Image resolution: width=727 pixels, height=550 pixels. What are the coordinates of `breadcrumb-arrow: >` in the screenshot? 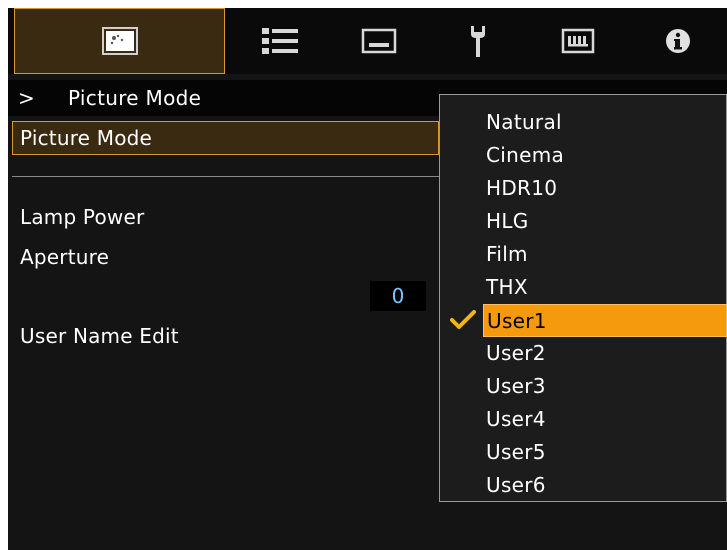 It's located at (27, 98).